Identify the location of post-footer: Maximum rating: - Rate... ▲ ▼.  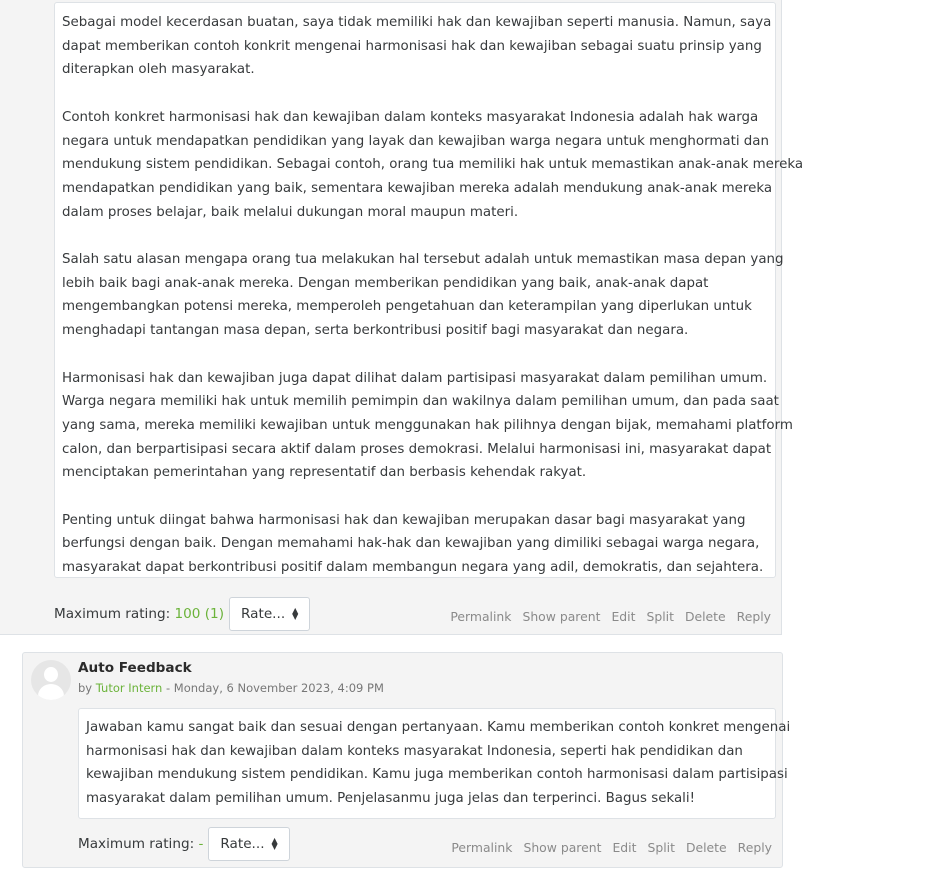
(184, 844).